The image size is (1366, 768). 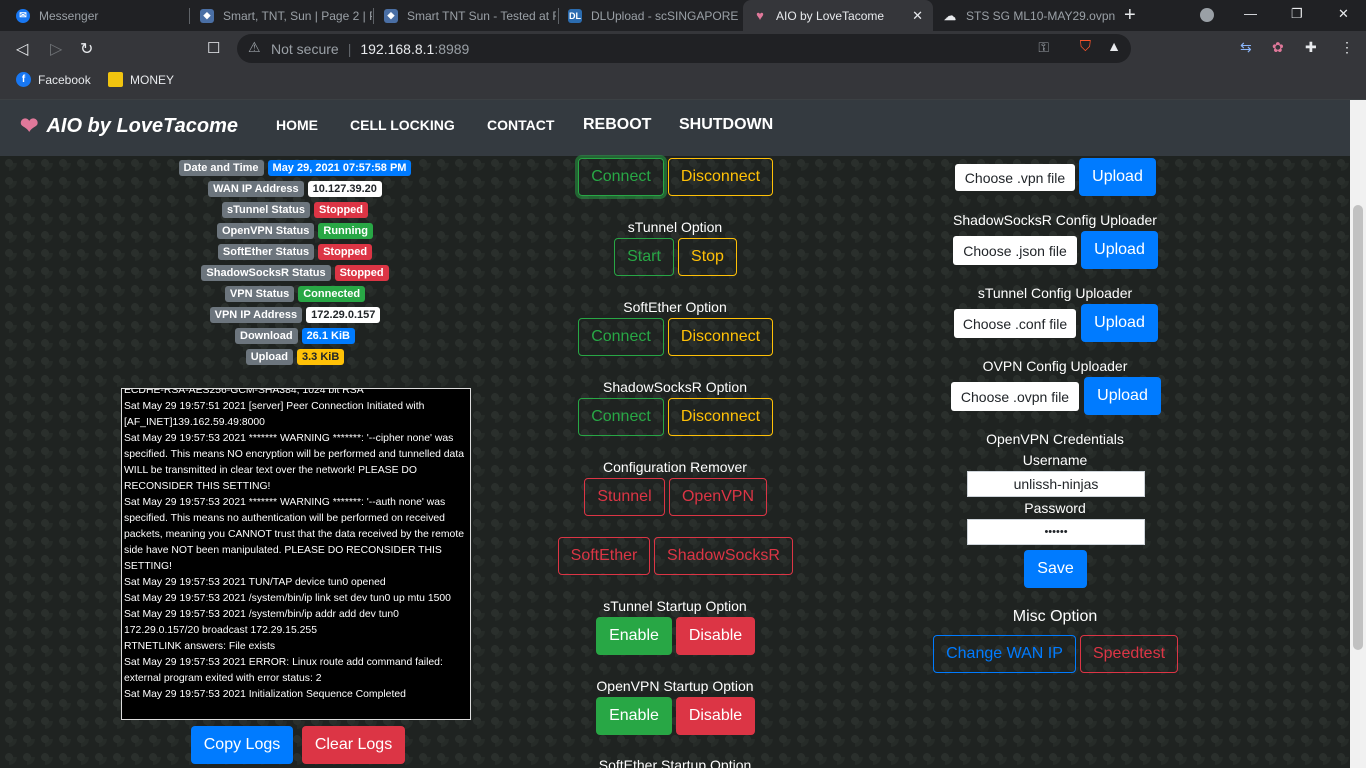 I want to click on messenger-icon: ✉, so click(x=23, y=15).